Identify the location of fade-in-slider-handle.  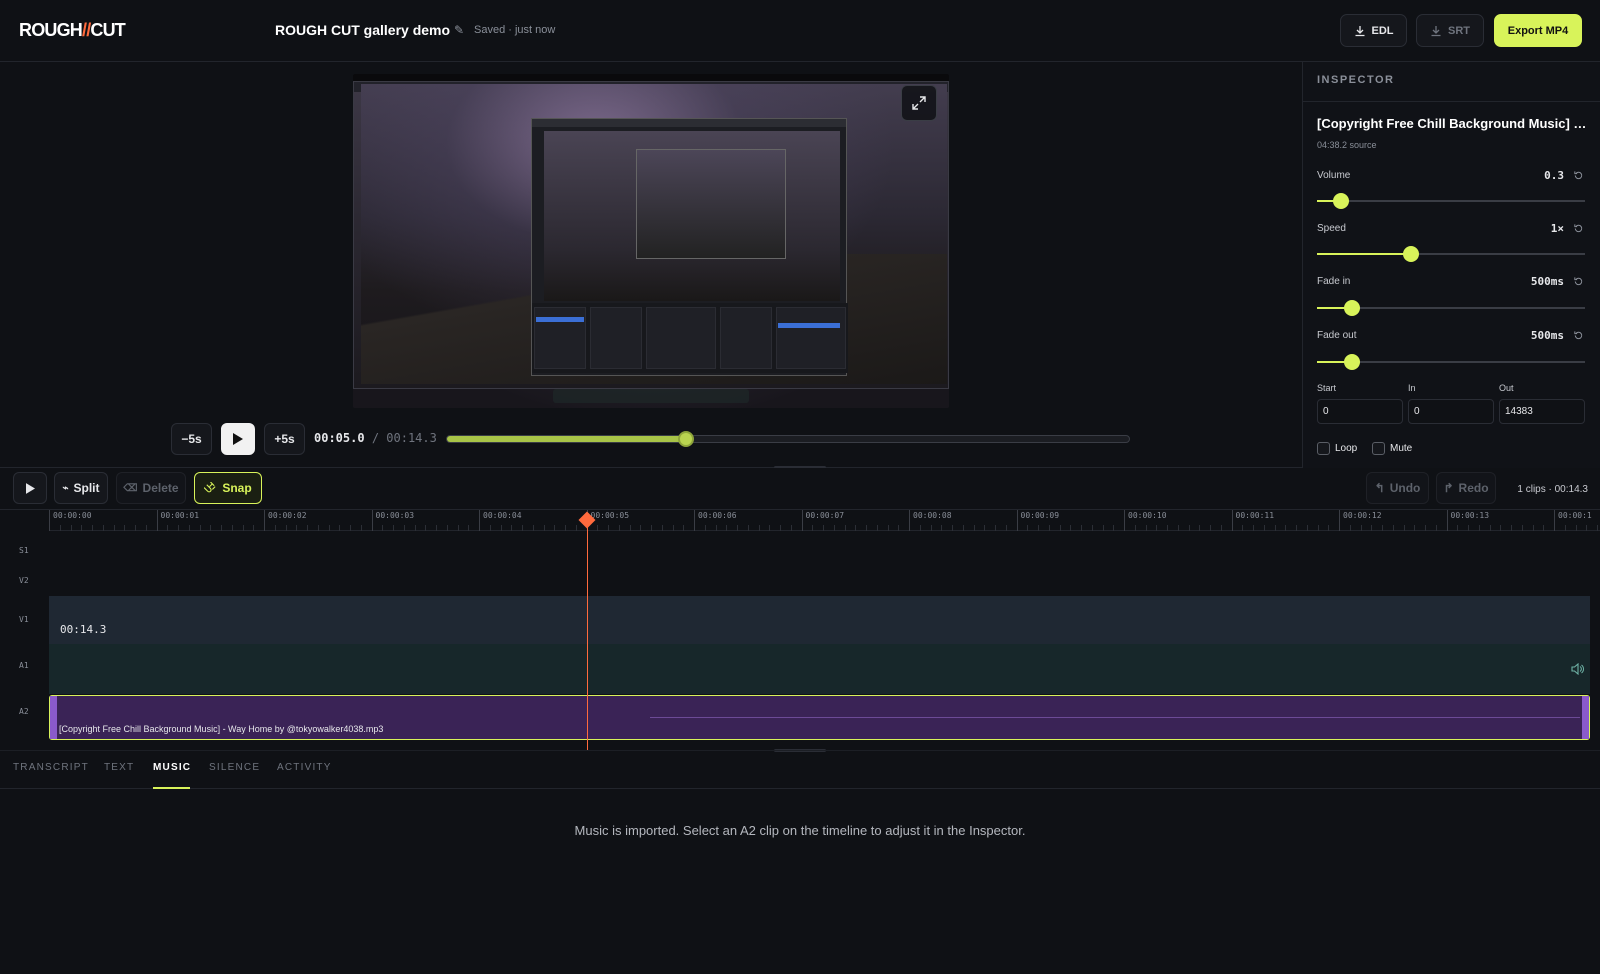
(1351, 308).